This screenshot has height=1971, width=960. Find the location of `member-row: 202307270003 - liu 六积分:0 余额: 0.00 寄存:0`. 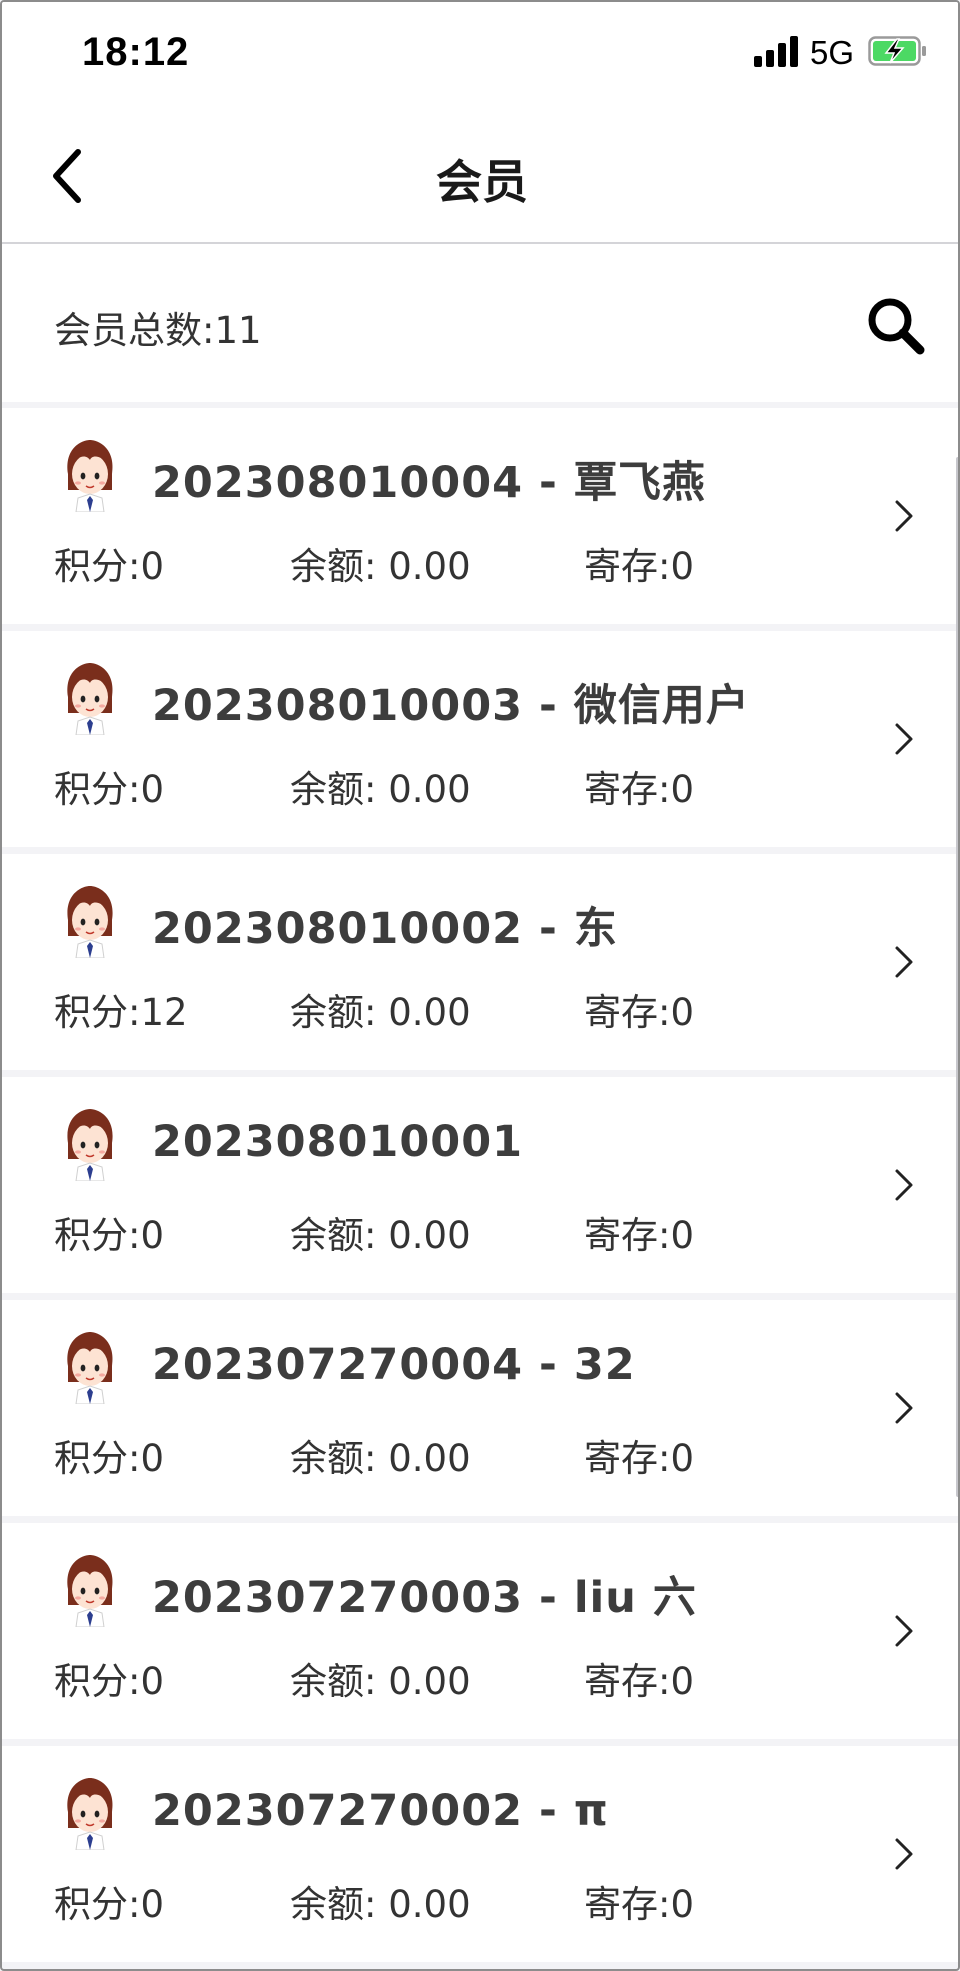

member-row: 202307270003 - liu 六积分:0 余额: 0.00 寄存:0 is located at coordinates (480, 1631).